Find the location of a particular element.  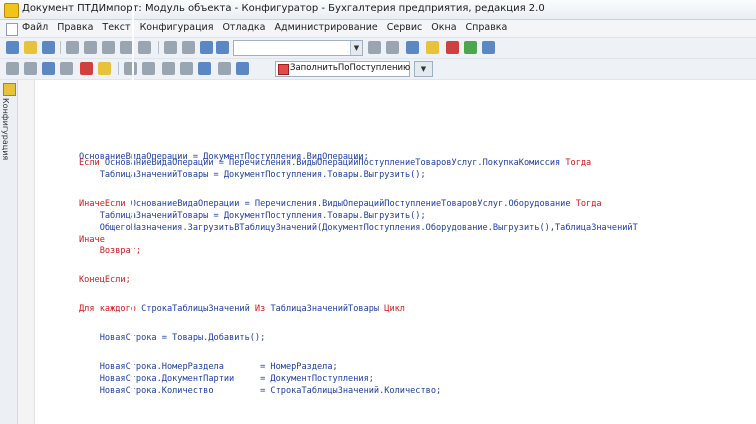

code-keyword: Если is located at coordinates (92, 163).